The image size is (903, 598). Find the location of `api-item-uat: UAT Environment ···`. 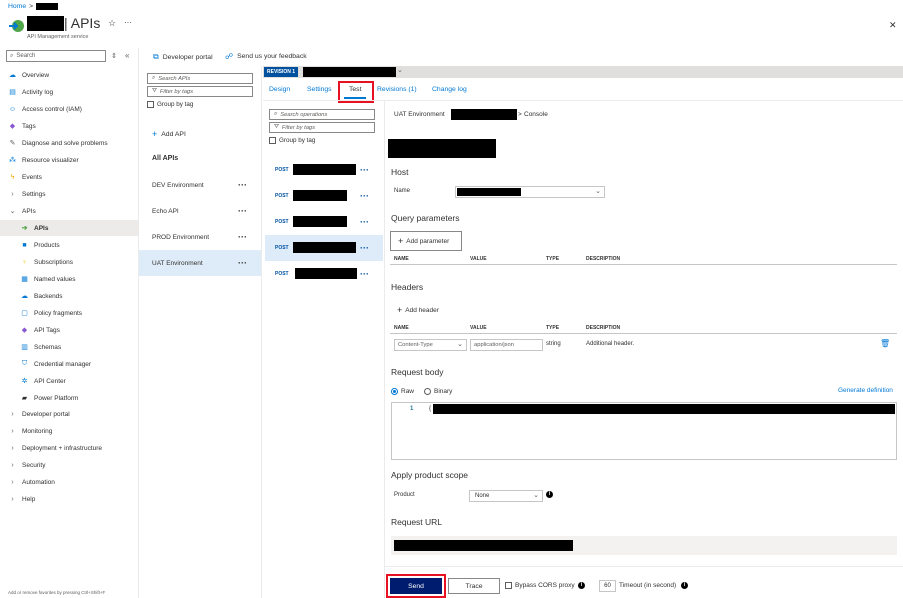

api-item-uat: UAT Environment ··· is located at coordinates (200, 263).